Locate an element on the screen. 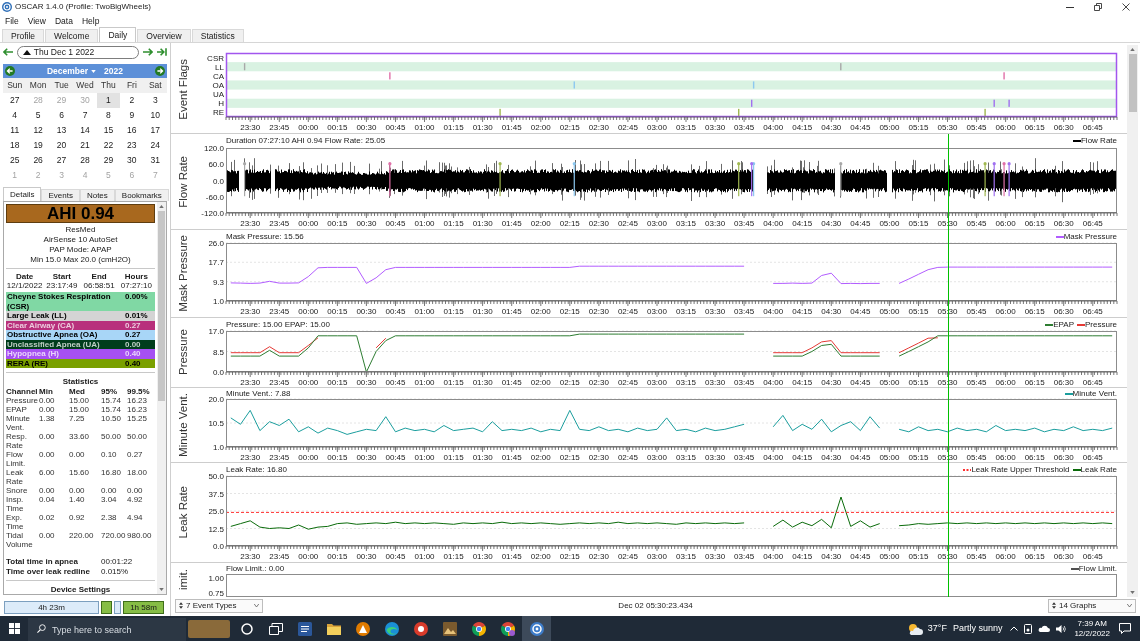 This screenshot has height=641, width=1140. menu-item: File is located at coordinates (12, 21).